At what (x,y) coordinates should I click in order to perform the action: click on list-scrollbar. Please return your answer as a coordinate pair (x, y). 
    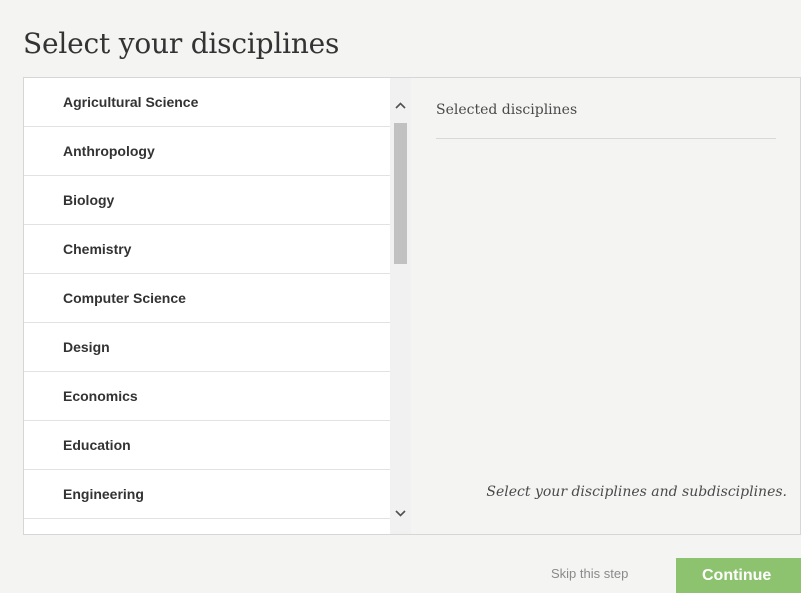
    Looking at the image, I should click on (400, 306).